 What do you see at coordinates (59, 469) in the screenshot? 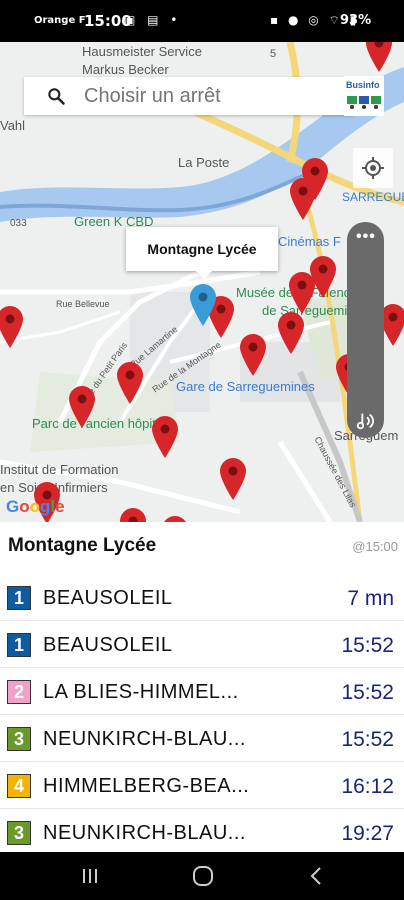
I see `map-label: Institut de Formation` at bounding box center [59, 469].